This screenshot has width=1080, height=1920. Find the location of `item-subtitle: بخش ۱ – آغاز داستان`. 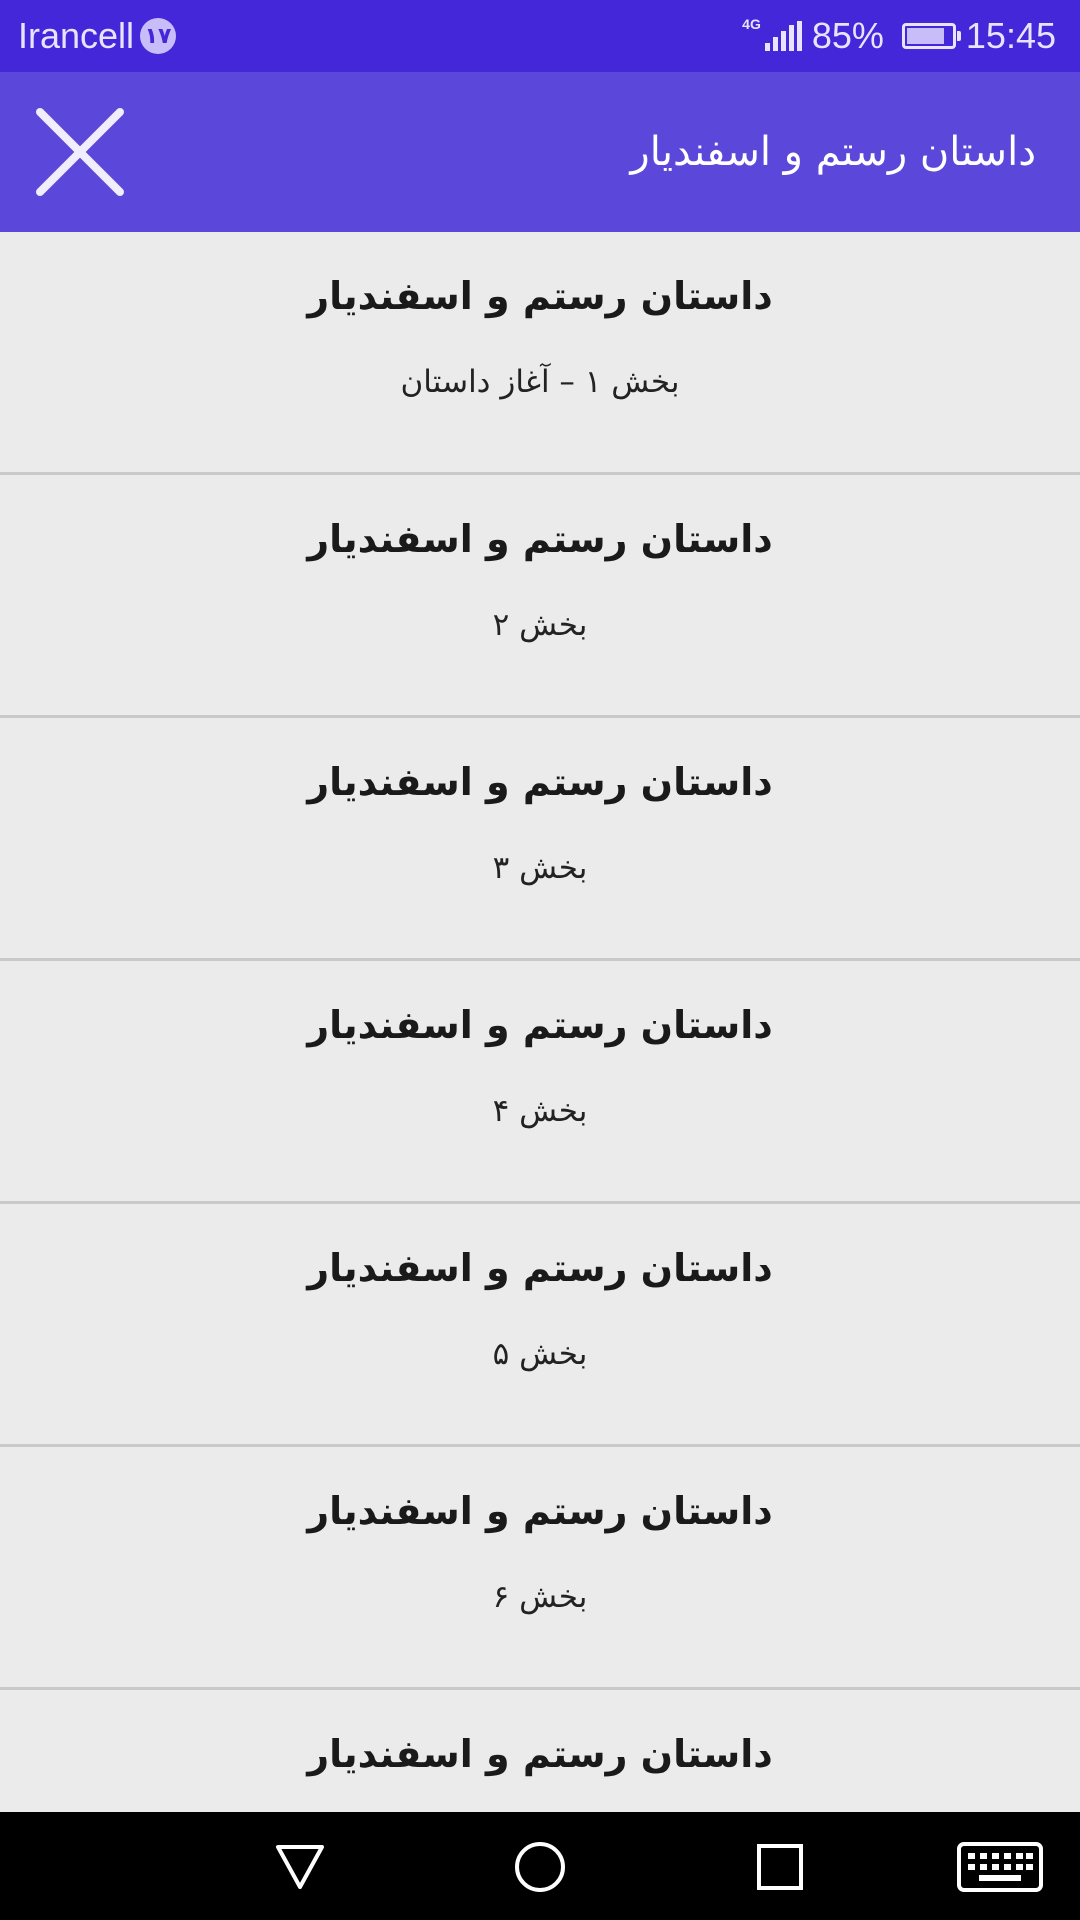

item-subtitle: بخش ۱ – آغاز داستان is located at coordinates (540, 382).